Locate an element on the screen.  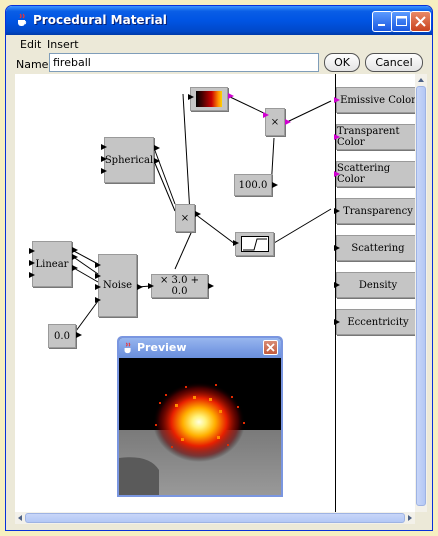
fireball-preview-render is located at coordinates (200, 426).